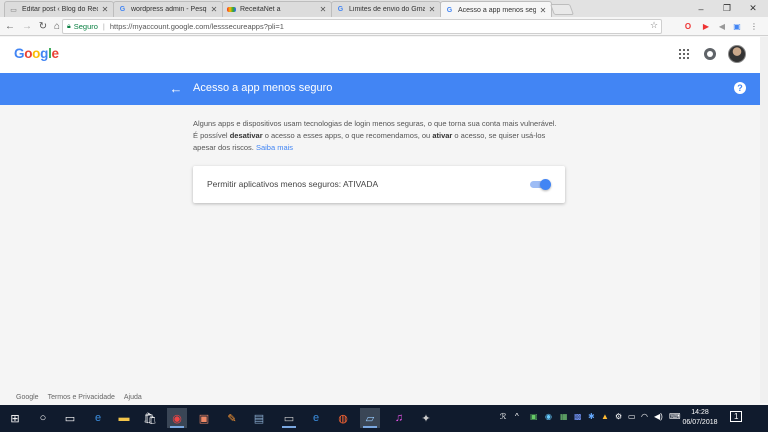 Image resolution: width=768 pixels, height=432 pixels. I want to click on keyboard-icon: ⌨, so click(675, 416).